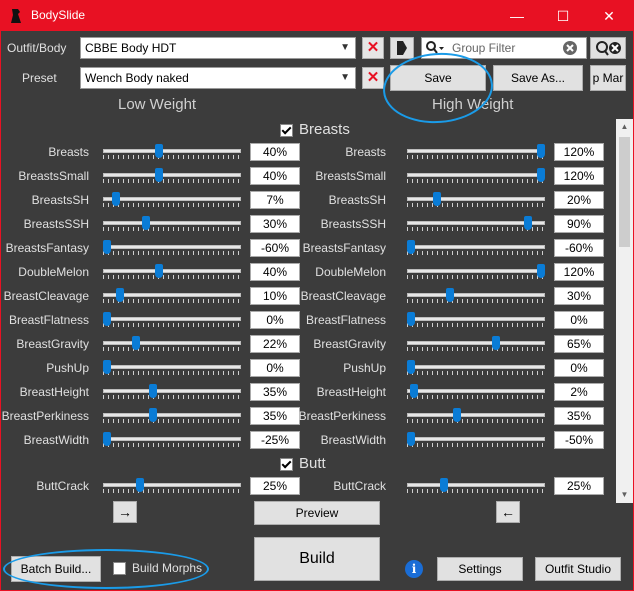 Image resolution: width=634 pixels, height=591 pixels. I want to click on map-button: p Mar, so click(608, 78).